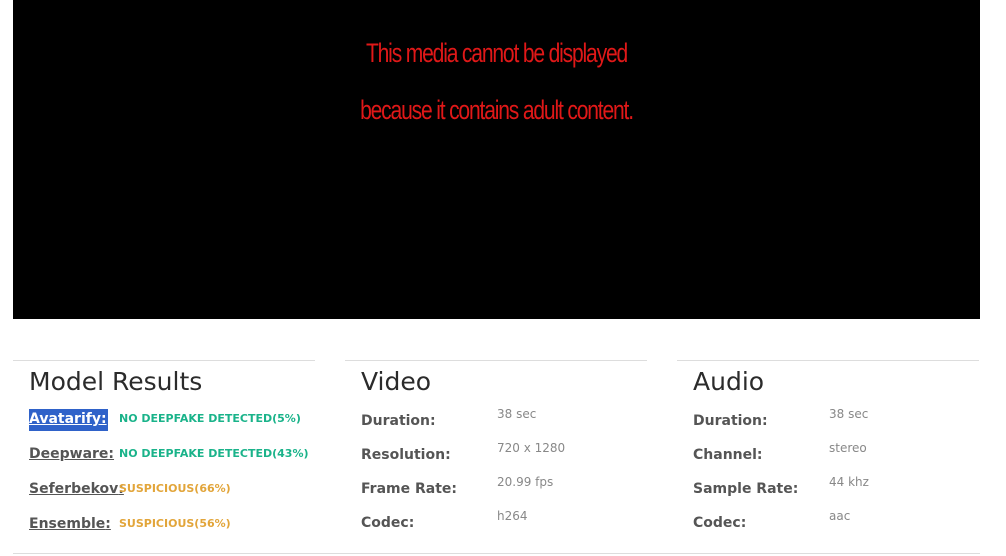 This screenshot has height=556, width=1006. I want to click on model-verdict: NO DEEPFAKE DETECTED(5%), so click(210, 418).